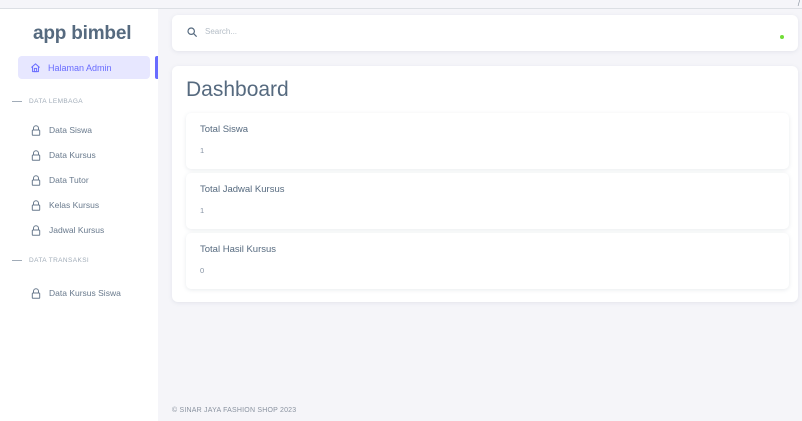 Image resolution: width=802 pixels, height=421 pixels. I want to click on sidebar-item-label: Data Tutor, so click(69, 180).